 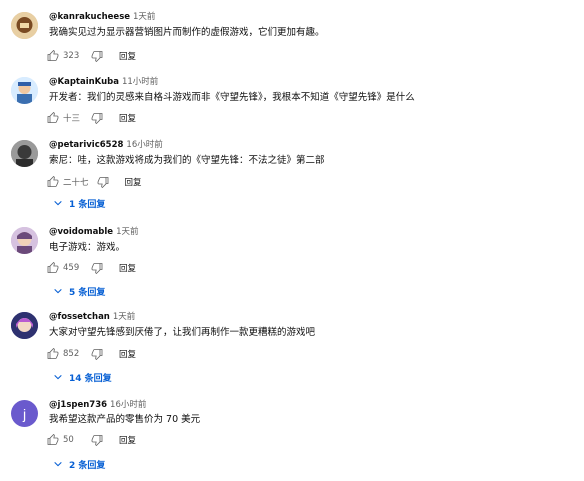 What do you see at coordinates (86, 145) in the screenshot?
I see `comment-author: @petarivic6528` at bounding box center [86, 145].